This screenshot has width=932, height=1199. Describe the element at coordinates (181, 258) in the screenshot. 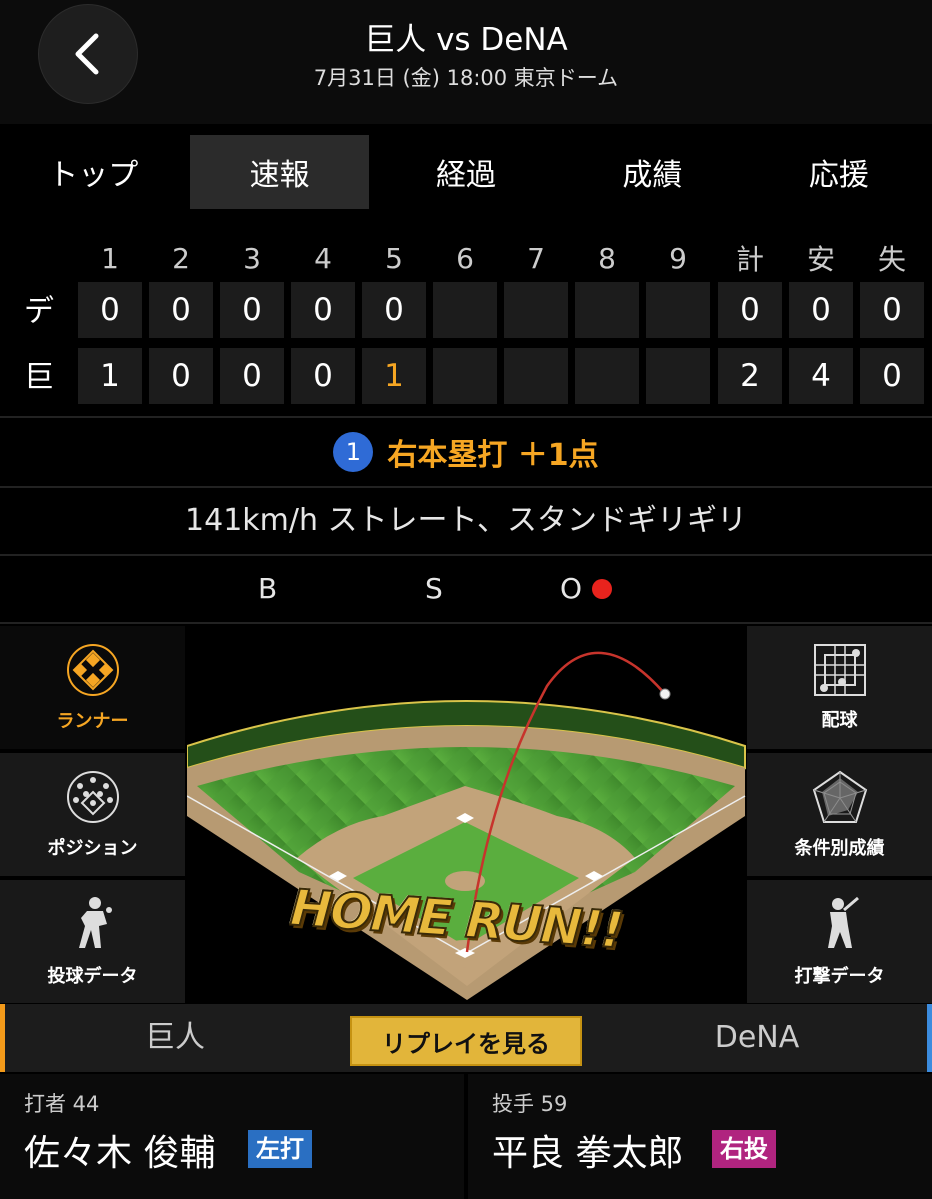

I see `scoreboard-column-header: 2` at that location.